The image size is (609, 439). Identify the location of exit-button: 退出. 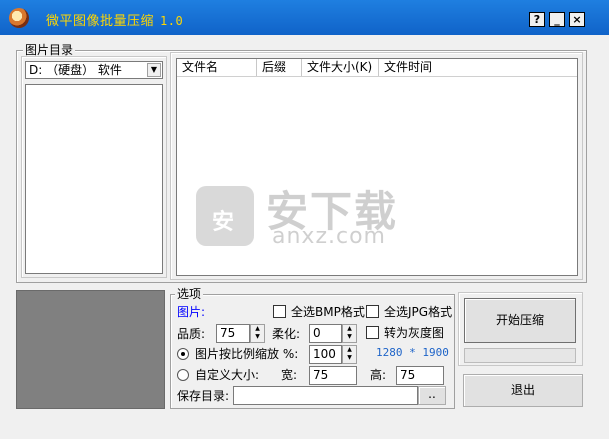
(523, 390).